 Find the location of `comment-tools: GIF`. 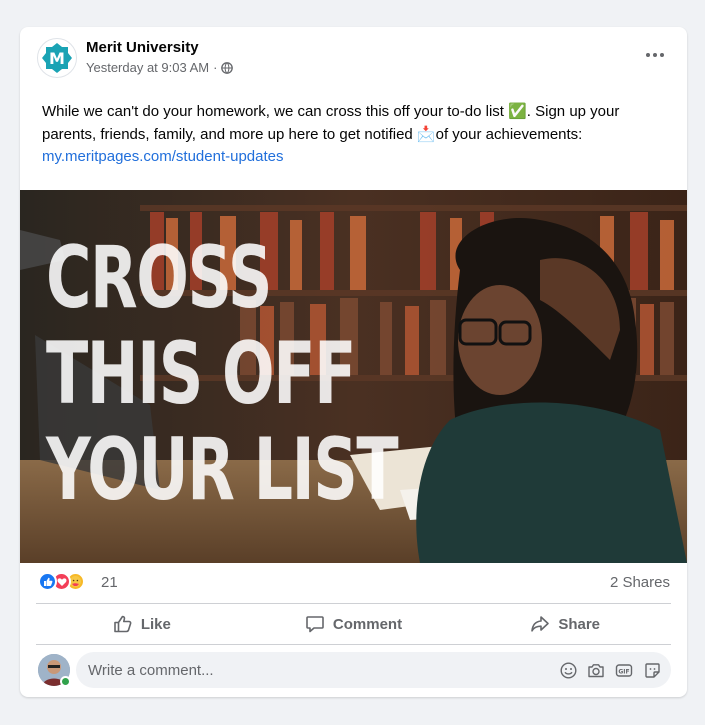

comment-tools: GIF is located at coordinates (610, 670).